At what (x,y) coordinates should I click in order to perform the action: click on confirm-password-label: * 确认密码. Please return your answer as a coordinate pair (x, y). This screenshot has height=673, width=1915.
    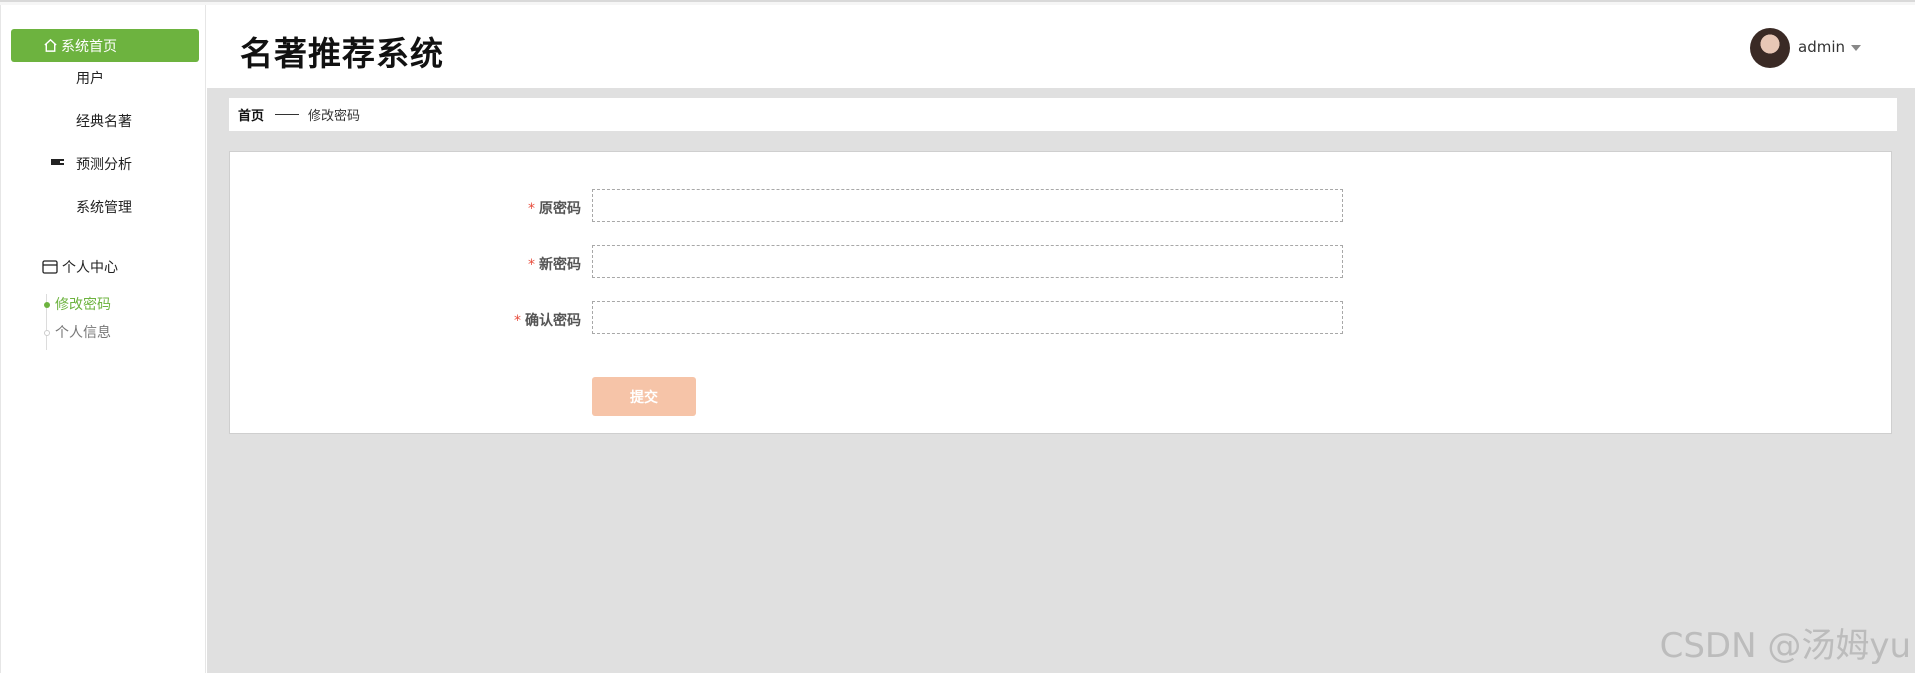
    Looking at the image, I should click on (521, 320).